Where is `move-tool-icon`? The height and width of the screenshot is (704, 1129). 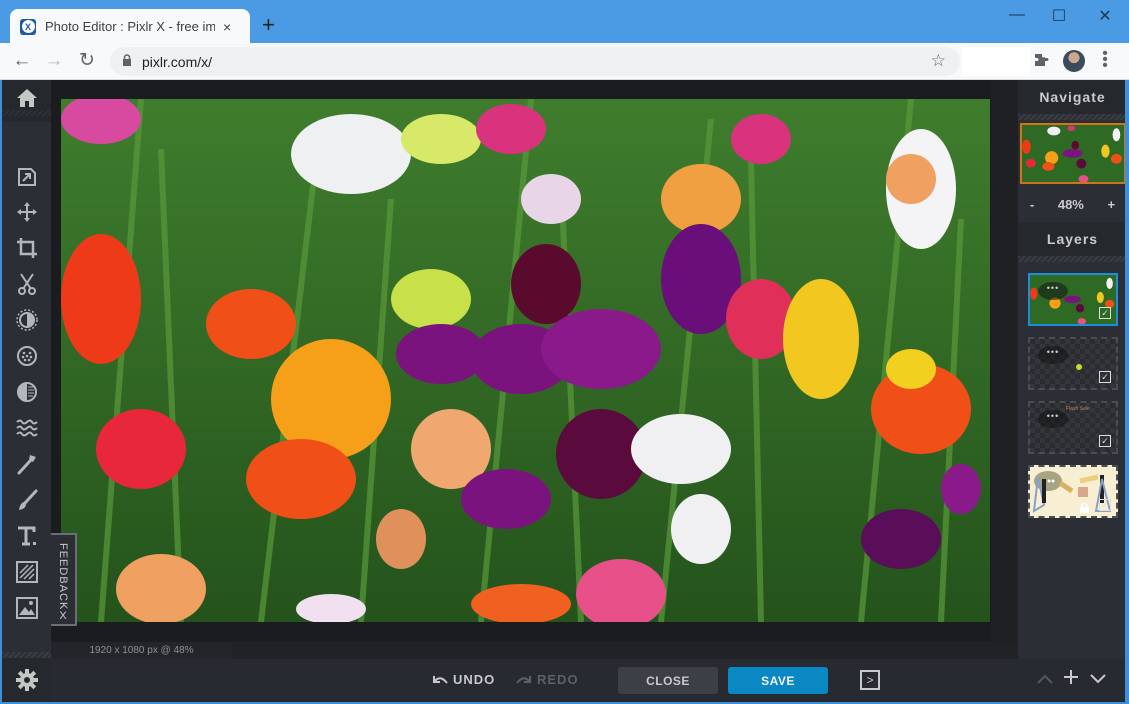
move-tool-icon is located at coordinates (26, 211).